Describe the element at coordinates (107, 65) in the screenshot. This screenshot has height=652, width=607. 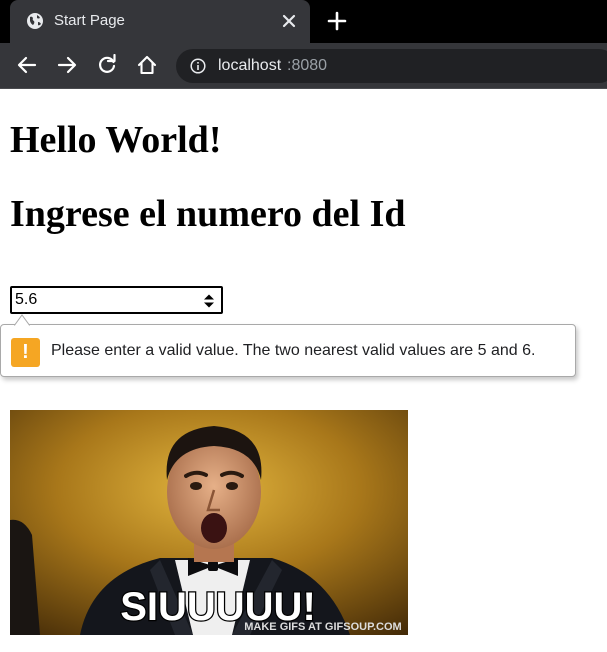
I see `reload-icon` at that location.